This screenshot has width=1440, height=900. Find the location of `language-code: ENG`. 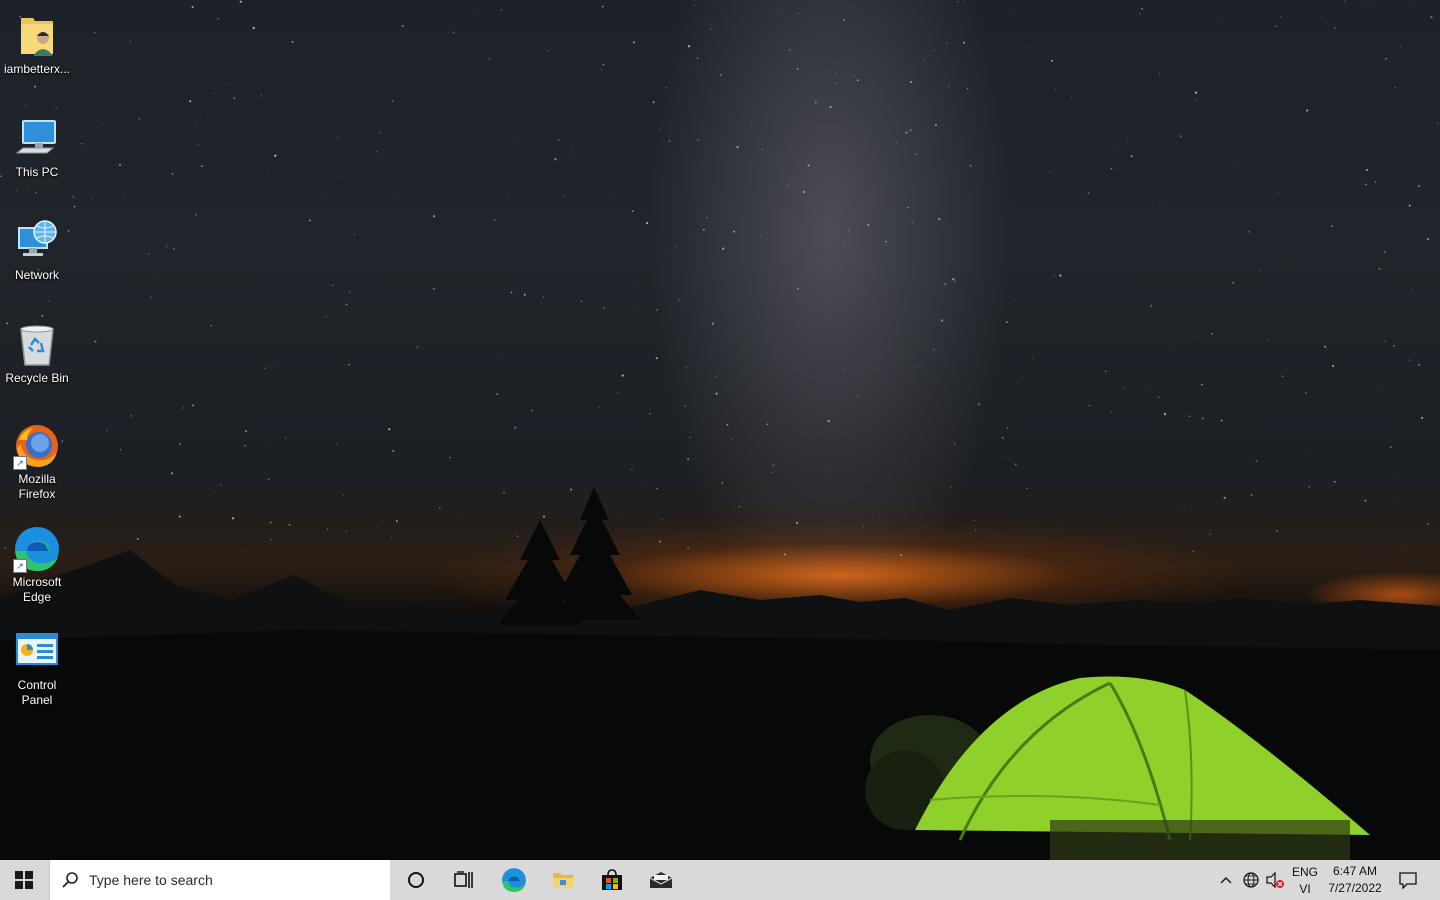

language-code: ENG is located at coordinates (1304, 872).